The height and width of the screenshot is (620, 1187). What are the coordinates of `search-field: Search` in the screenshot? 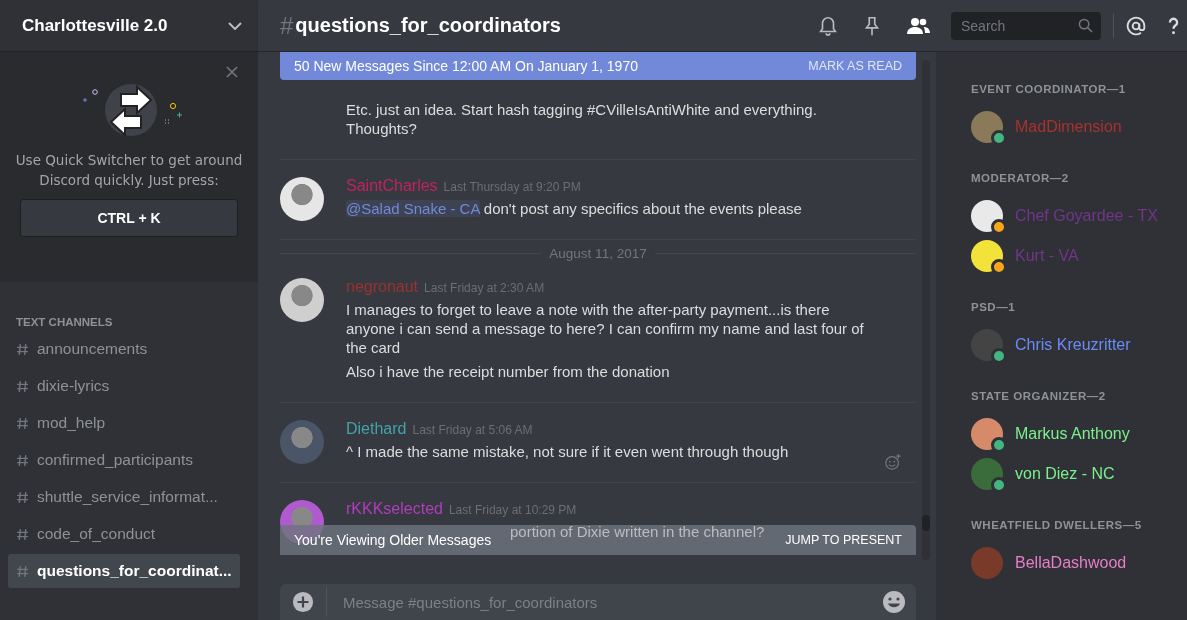 It's located at (1026, 25).